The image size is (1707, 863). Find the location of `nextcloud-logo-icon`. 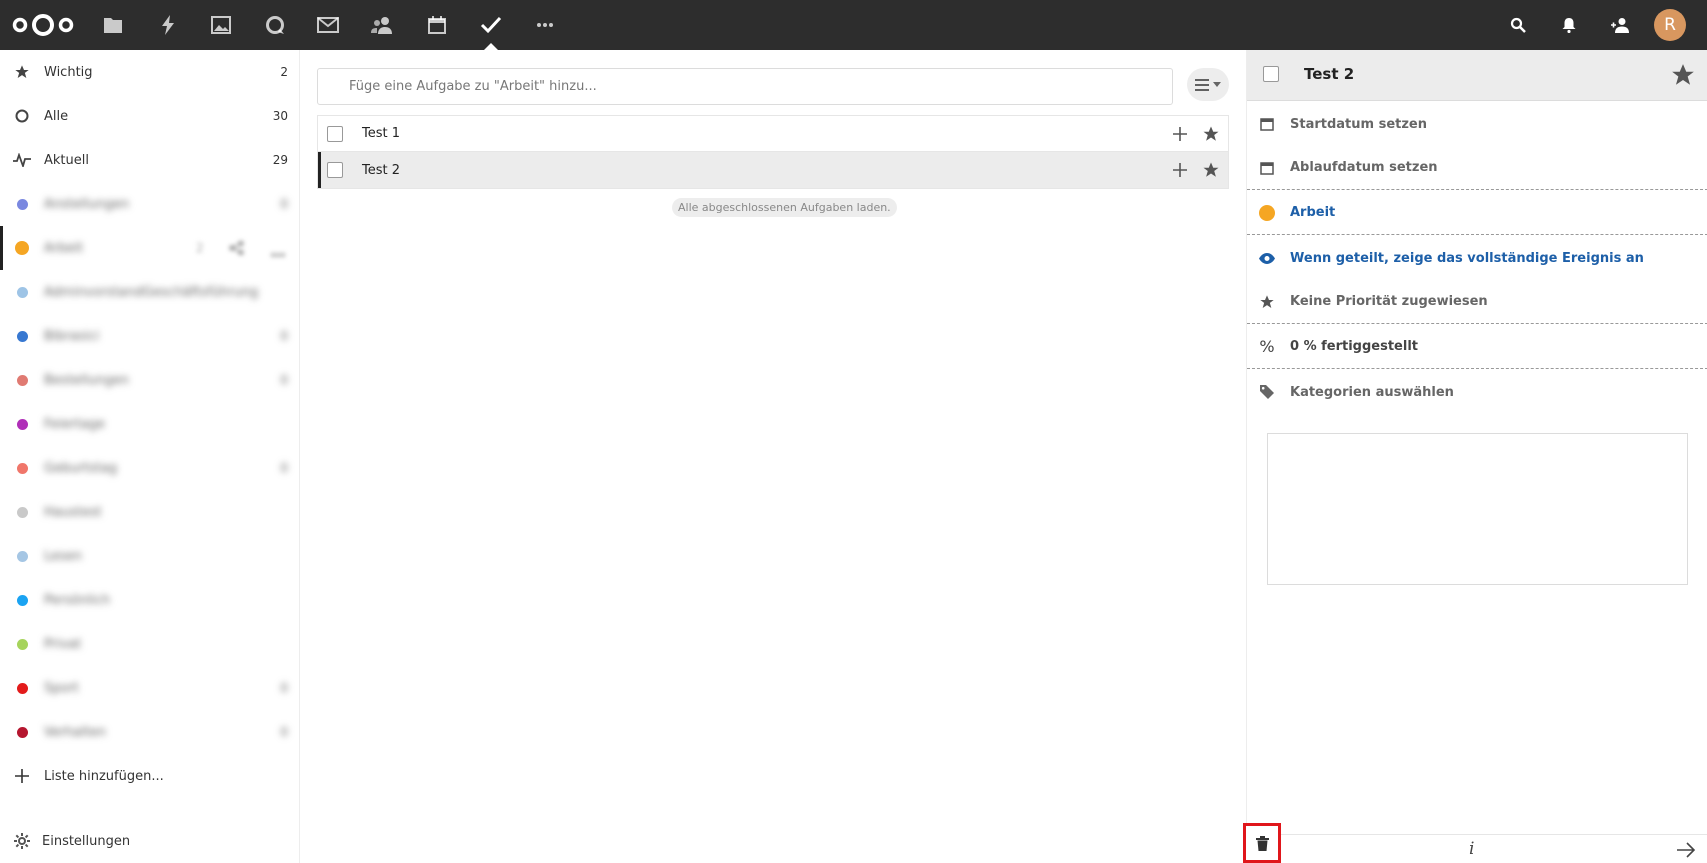

nextcloud-logo-icon is located at coordinates (43, 25).